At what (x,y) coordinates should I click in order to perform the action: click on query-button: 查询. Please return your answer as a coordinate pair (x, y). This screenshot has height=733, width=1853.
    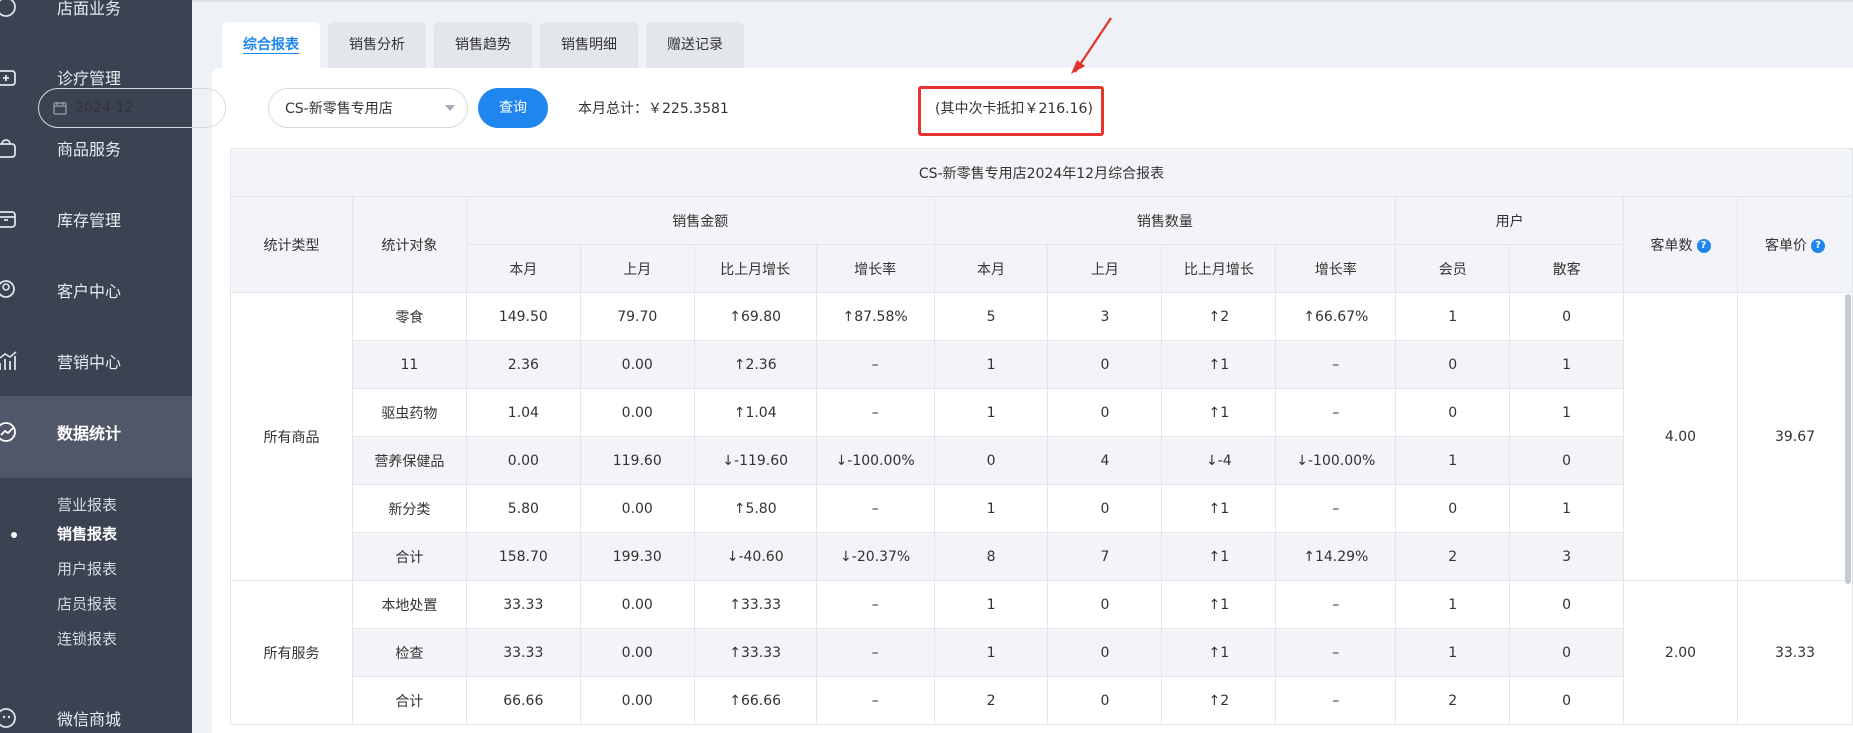
    Looking at the image, I should click on (513, 108).